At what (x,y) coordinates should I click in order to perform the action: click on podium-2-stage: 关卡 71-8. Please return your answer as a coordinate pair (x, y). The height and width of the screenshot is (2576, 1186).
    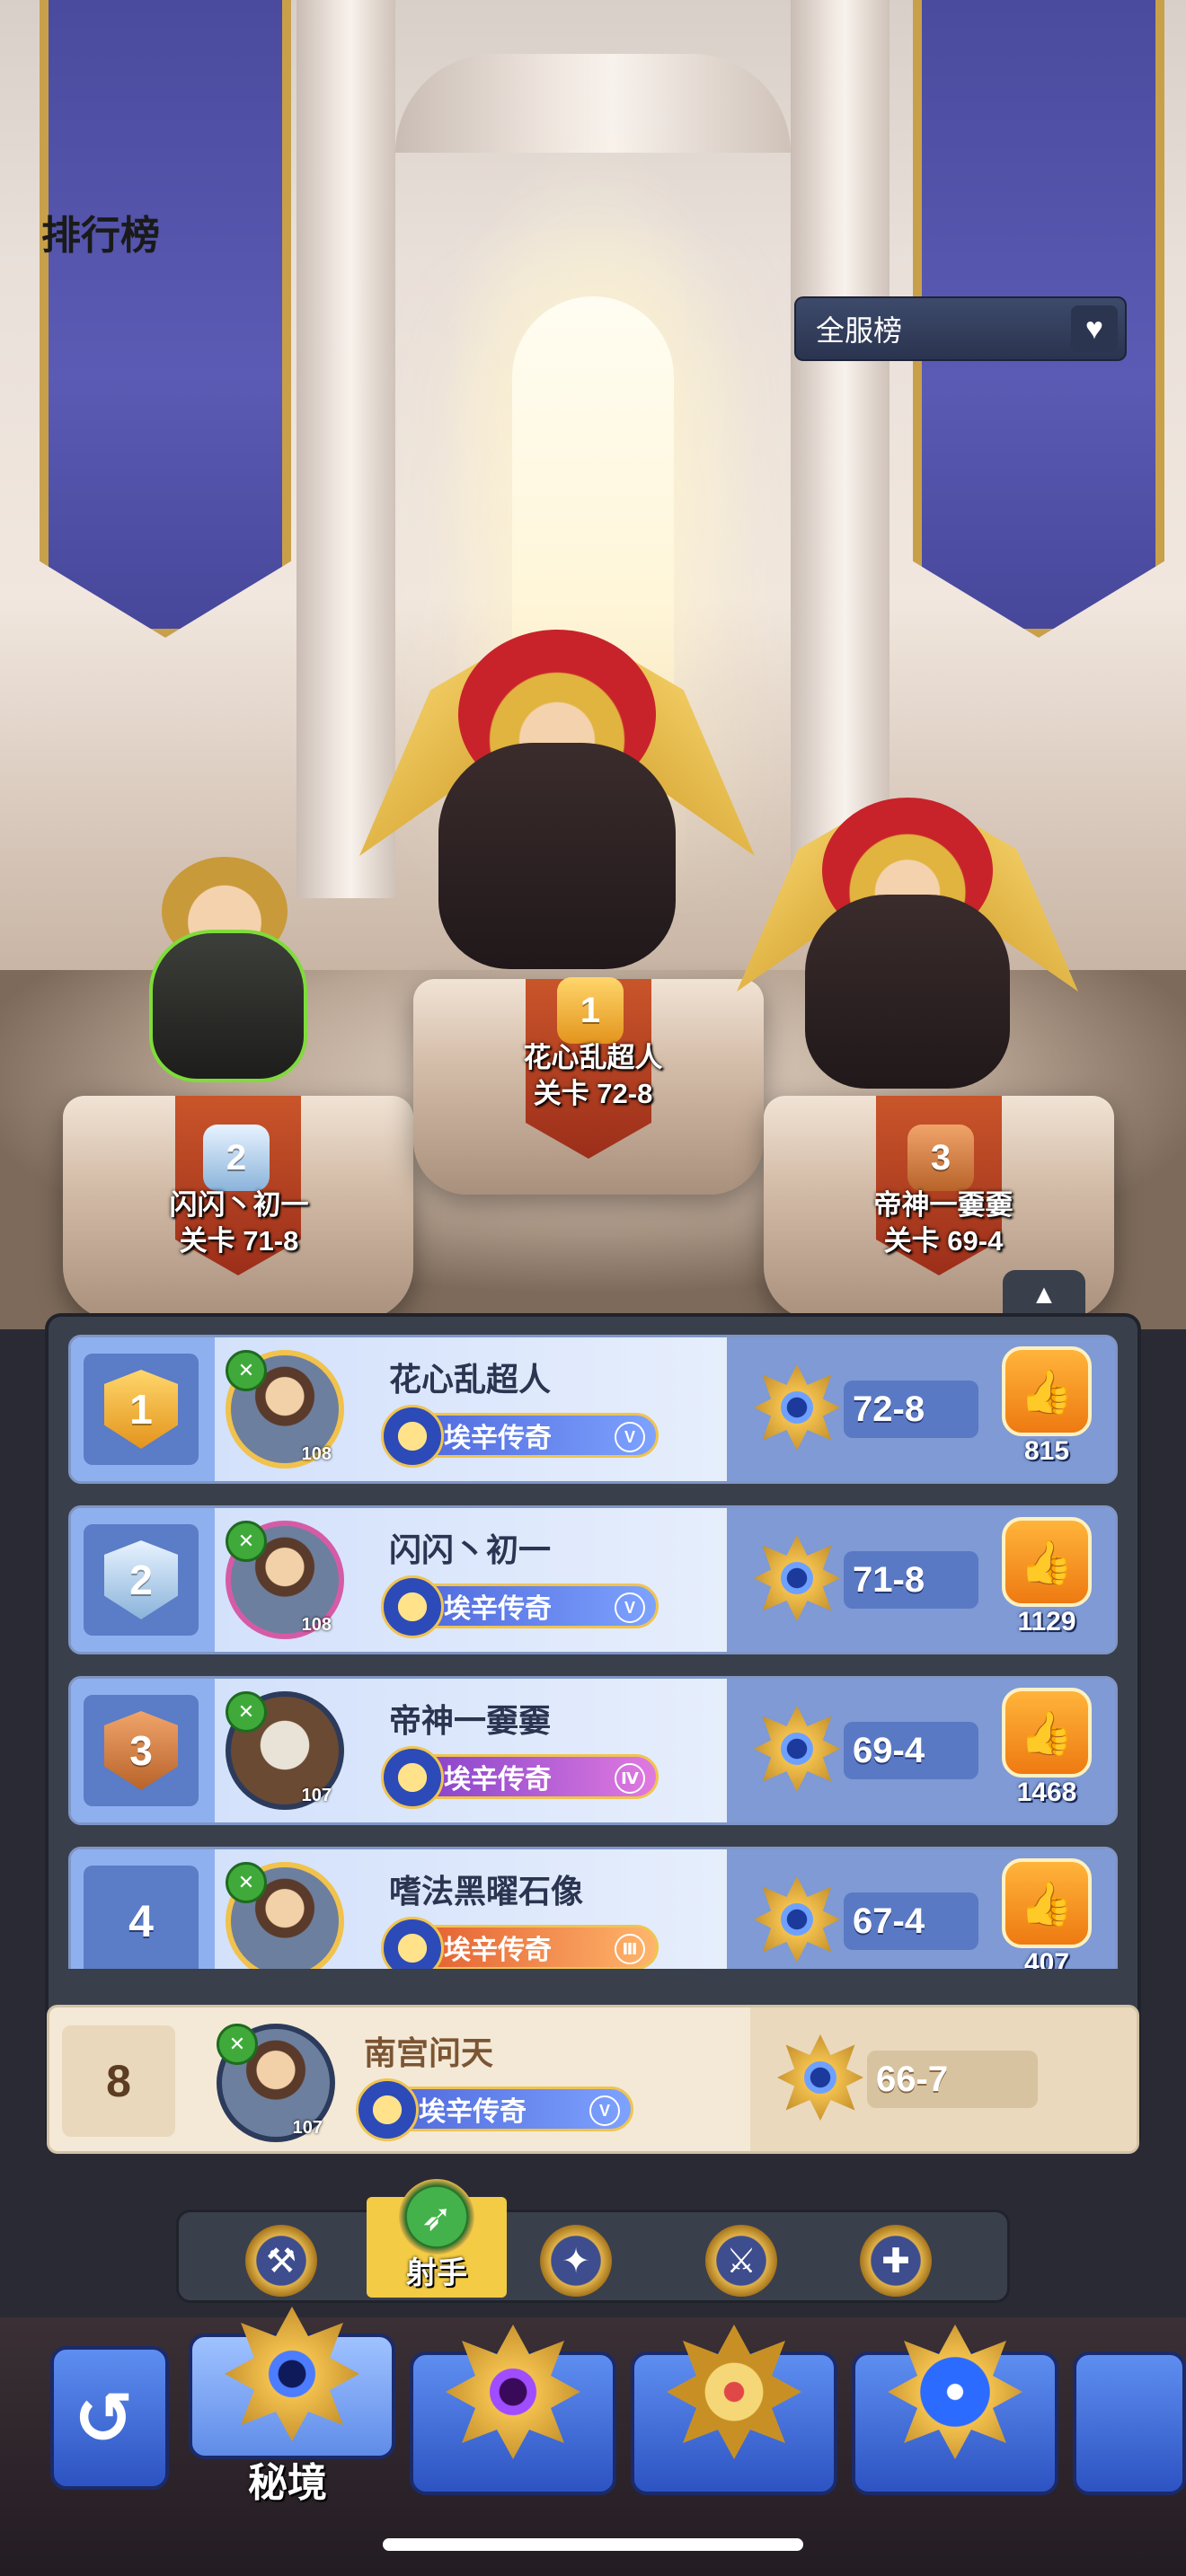
    Looking at the image, I should click on (239, 1241).